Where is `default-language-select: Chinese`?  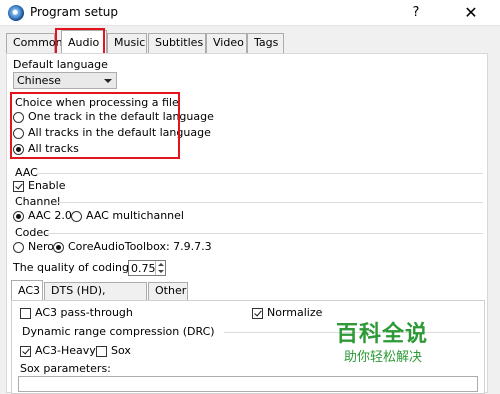 default-language-select: Chinese is located at coordinates (65, 80).